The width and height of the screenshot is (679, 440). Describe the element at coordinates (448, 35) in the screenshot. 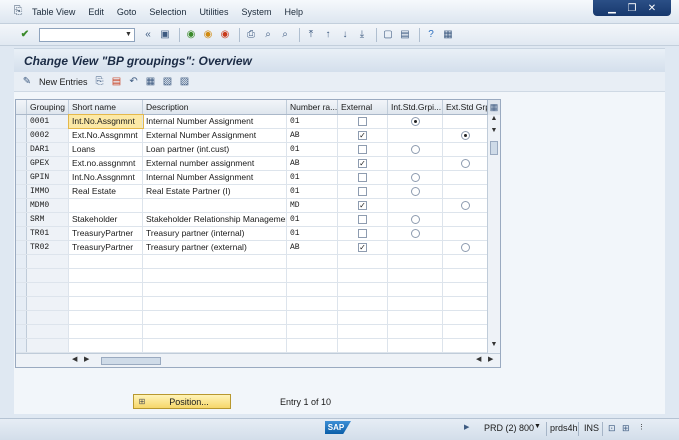

I see `customize-layout-icon: ▦` at that location.